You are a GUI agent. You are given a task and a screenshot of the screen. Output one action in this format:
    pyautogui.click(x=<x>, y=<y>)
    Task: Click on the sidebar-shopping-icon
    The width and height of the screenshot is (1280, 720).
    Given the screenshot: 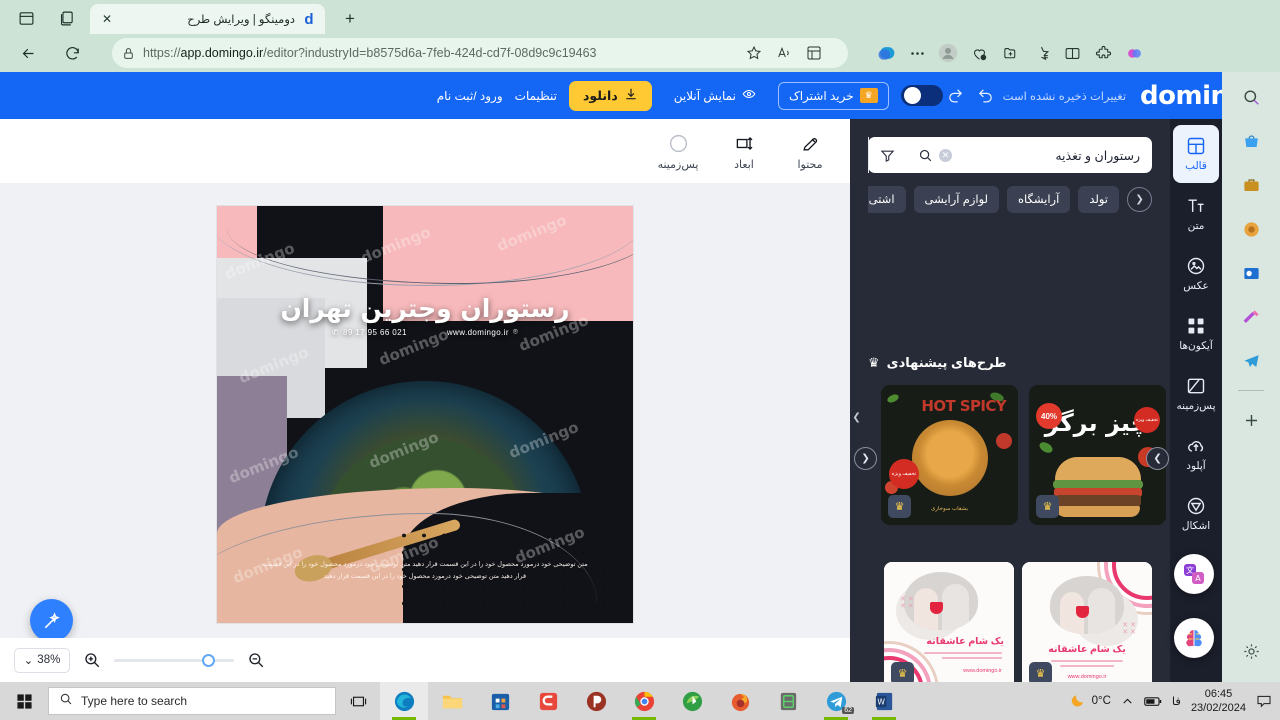 What is the action you would take?
    pyautogui.click(x=1251, y=141)
    